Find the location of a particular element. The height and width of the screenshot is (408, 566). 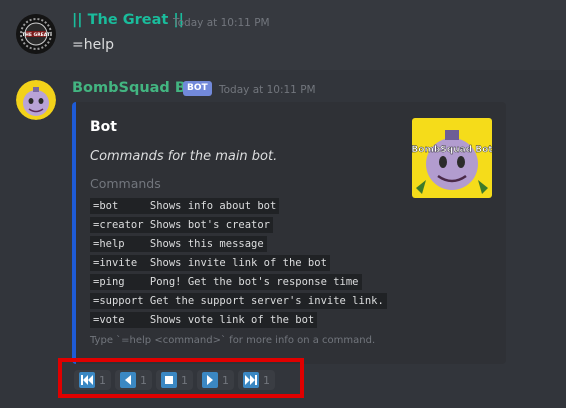

user-avatar: THE GREAT is located at coordinates (36, 34).